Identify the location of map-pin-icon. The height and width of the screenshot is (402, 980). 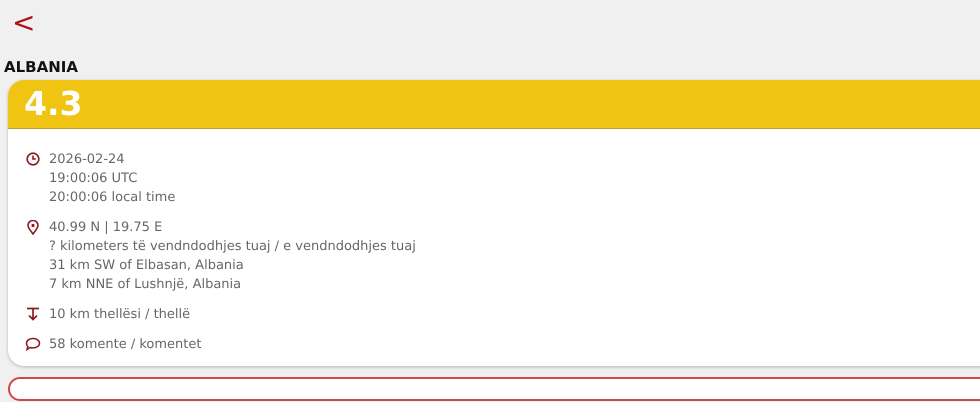
(33, 227).